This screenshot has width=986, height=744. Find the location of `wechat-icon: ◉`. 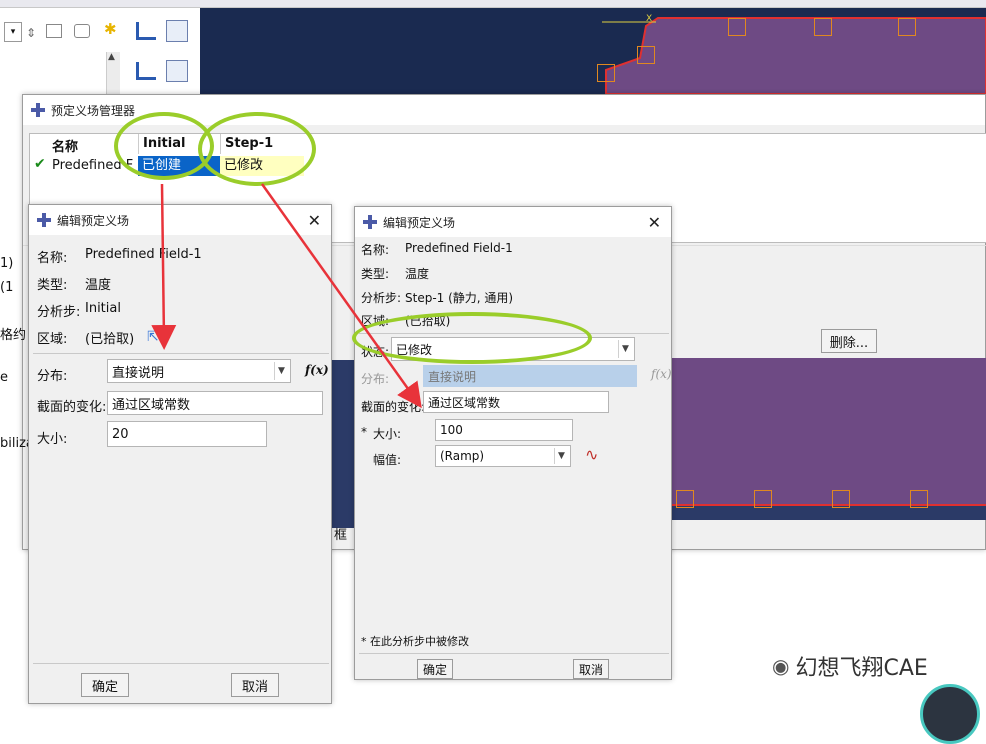

wechat-icon: ◉ is located at coordinates (781, 666).